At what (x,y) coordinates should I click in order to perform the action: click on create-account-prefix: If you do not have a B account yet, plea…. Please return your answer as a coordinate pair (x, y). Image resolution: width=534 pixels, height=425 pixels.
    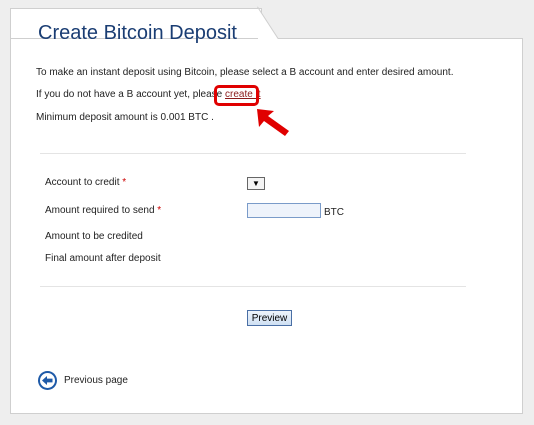
    Looking at the image, I should click on (131, 94).